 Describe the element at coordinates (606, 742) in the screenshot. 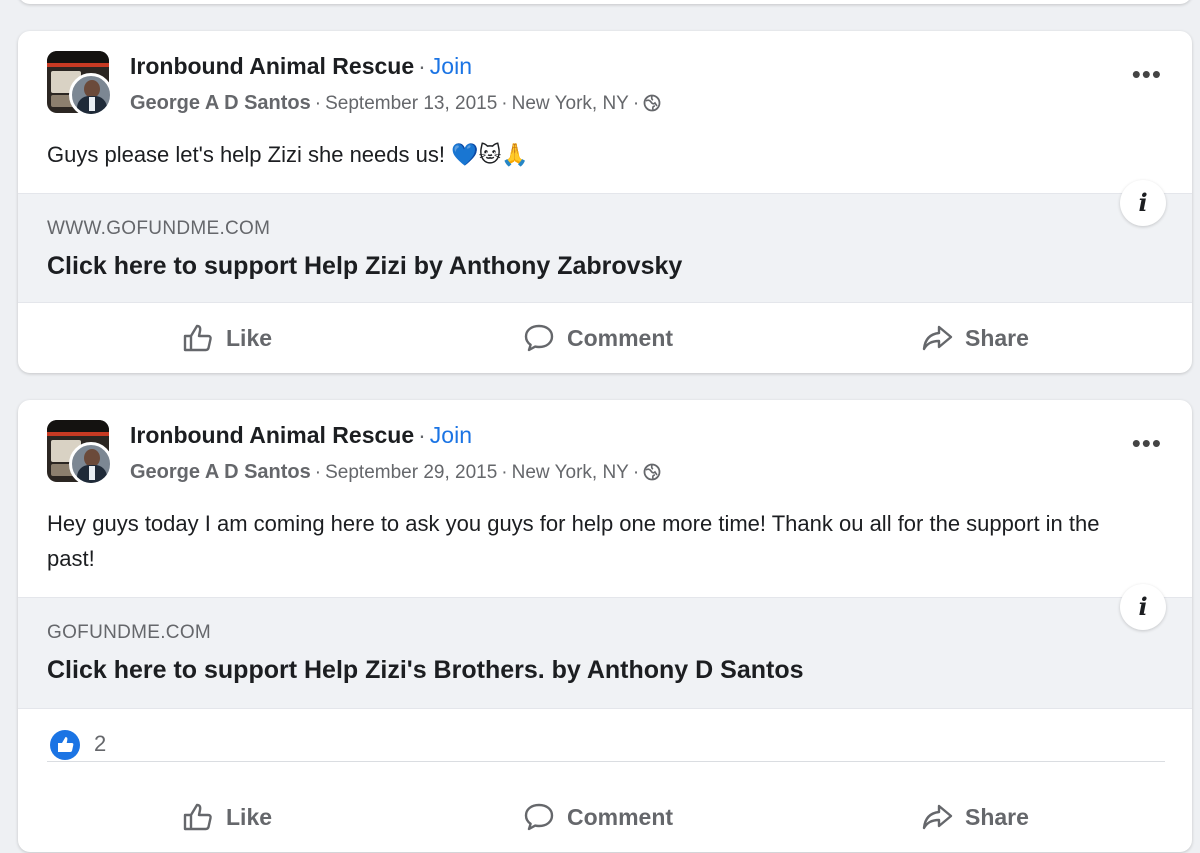

I see `reactions-summary: 2` at that location.